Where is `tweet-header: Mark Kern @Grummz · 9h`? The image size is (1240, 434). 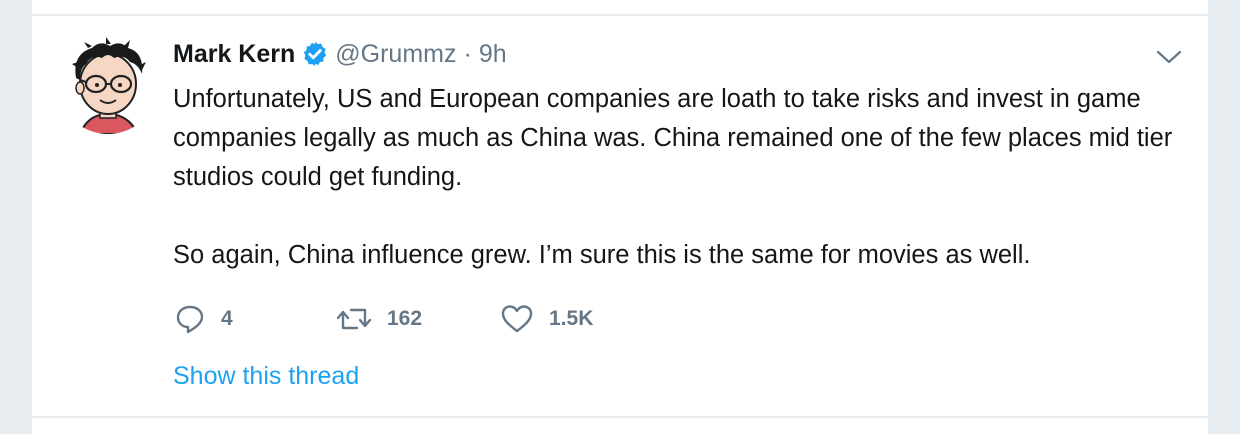 tweet-header: Mark Kern @Grummz · 9h is located at coordinates (340, 54).